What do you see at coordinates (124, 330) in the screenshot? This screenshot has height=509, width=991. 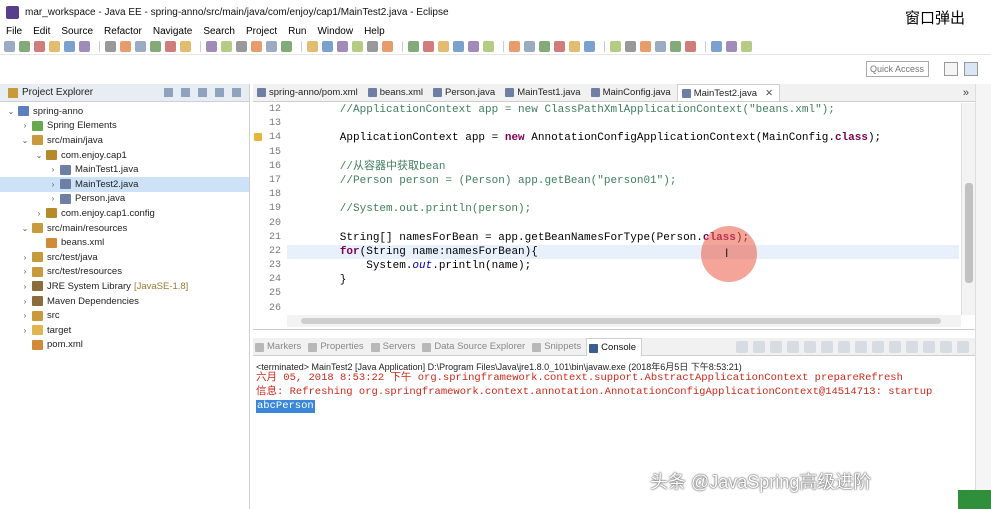 I see `tree-item: › target` at bounding box center [124, 330].